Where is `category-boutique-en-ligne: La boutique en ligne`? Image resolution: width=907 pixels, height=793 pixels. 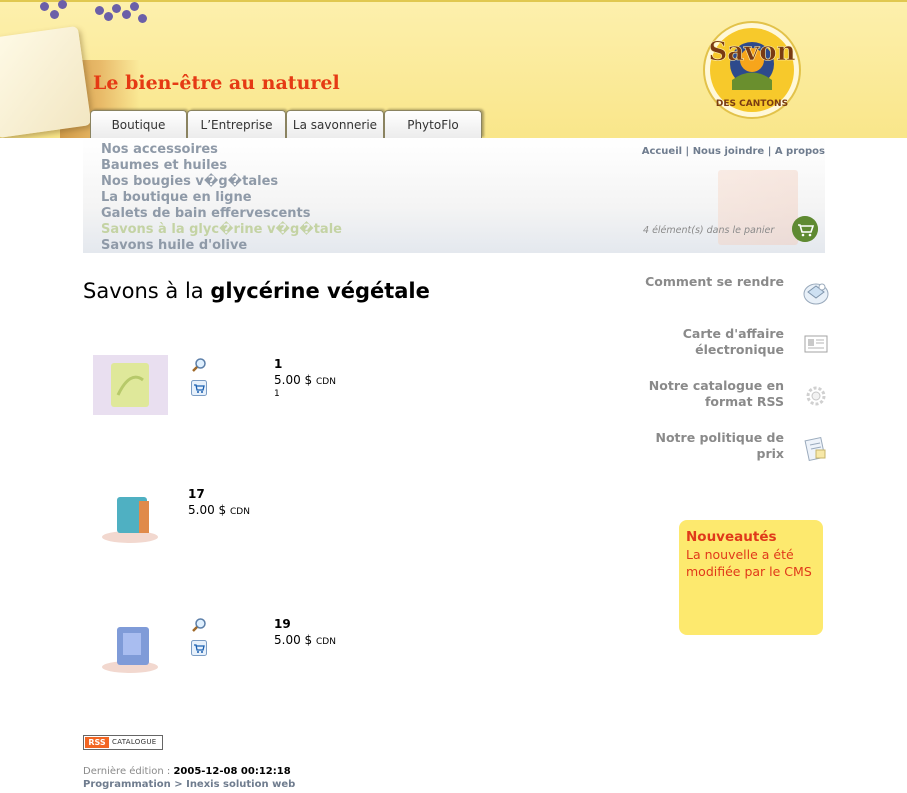 category-boutique-en-ligne: La boutique en ligne is located at coordinates (221, 198).